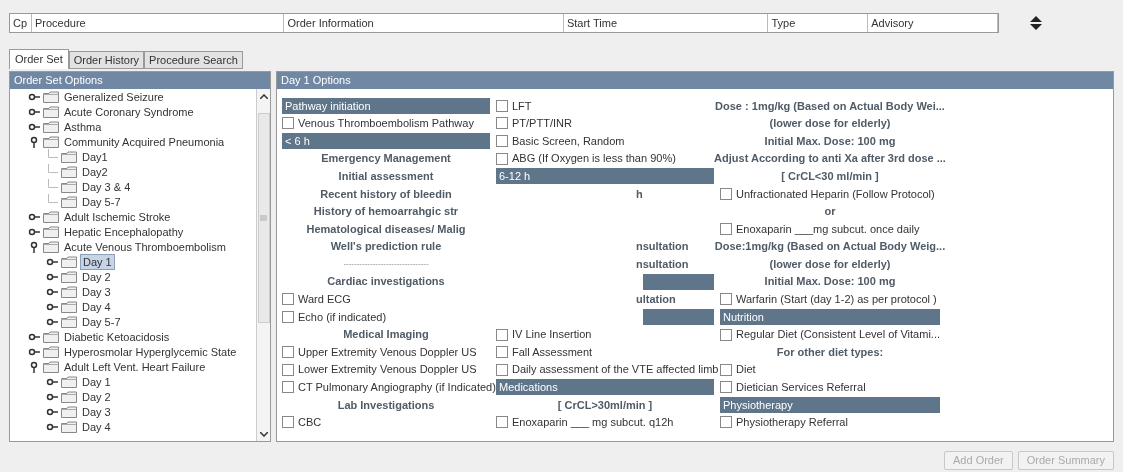 This screenshot has width=1123, height=472. Describe the element at coordinates (263, 218) in the screenshot. I see `scroll-thumb` at that location.